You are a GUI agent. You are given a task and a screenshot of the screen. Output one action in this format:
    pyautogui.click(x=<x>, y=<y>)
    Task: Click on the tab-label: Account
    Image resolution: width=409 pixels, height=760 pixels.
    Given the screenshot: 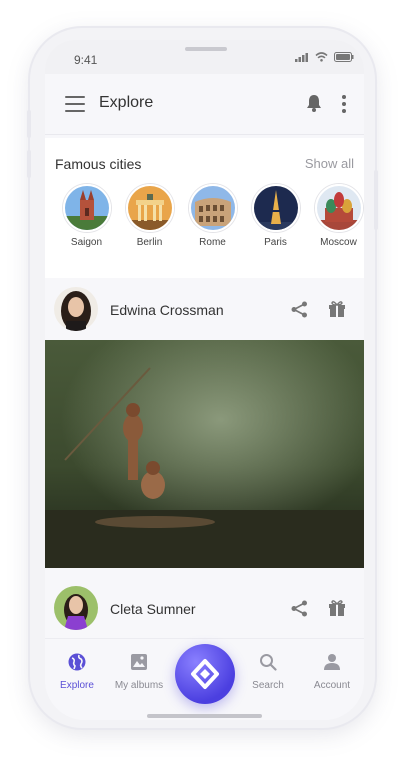 What is the action you would take?
    pyautogui.click(x=332, y=685)
    